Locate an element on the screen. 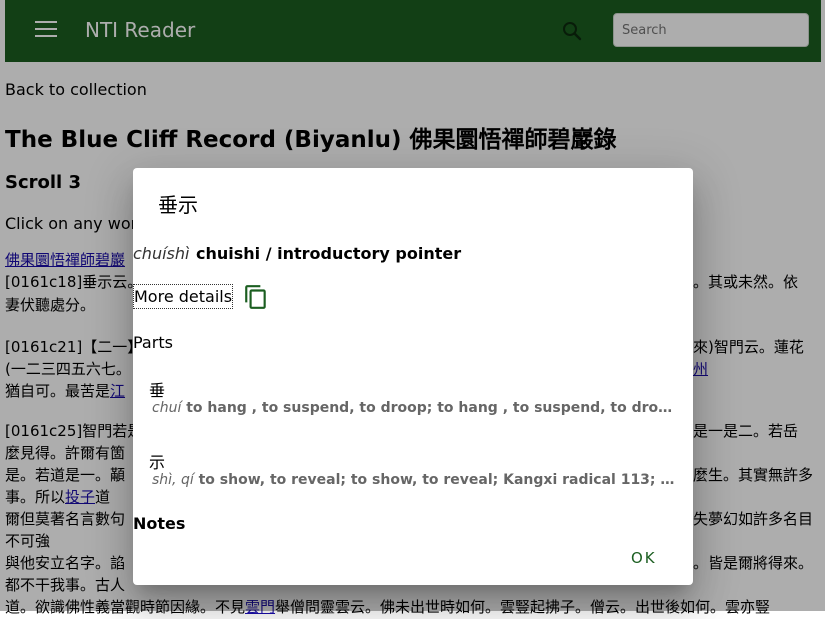 The height and width of the screenshot is (619, 825). ok-button: OK is located at coordinates (644, 558).